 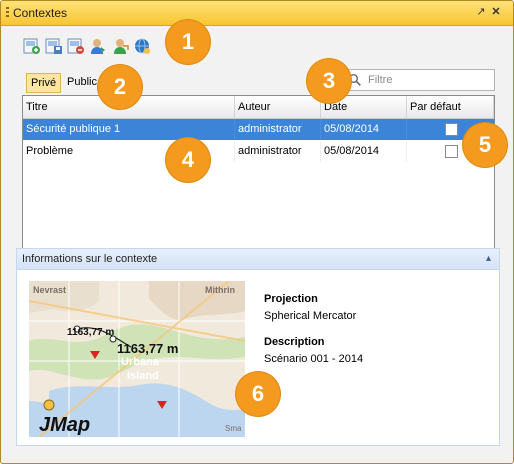 I want to click on map-label-sma: Sma, so click(x=233, y=428).